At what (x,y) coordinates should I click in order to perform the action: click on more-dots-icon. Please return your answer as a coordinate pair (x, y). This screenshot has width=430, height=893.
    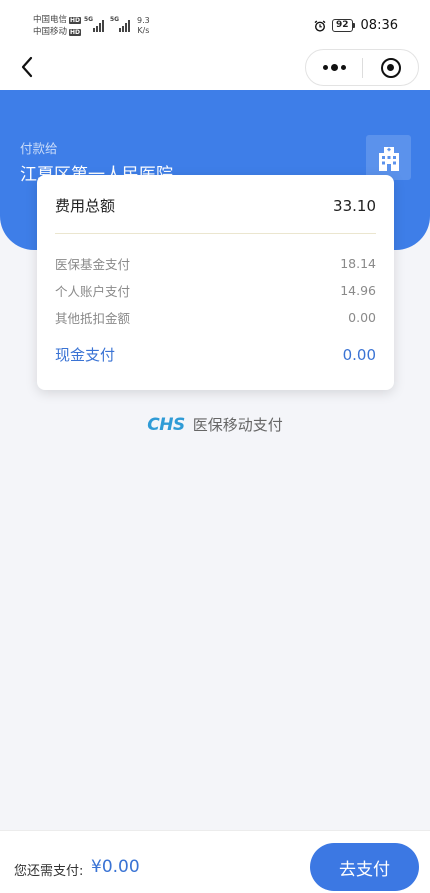
    Looking at the image, I should click on (334, 67).